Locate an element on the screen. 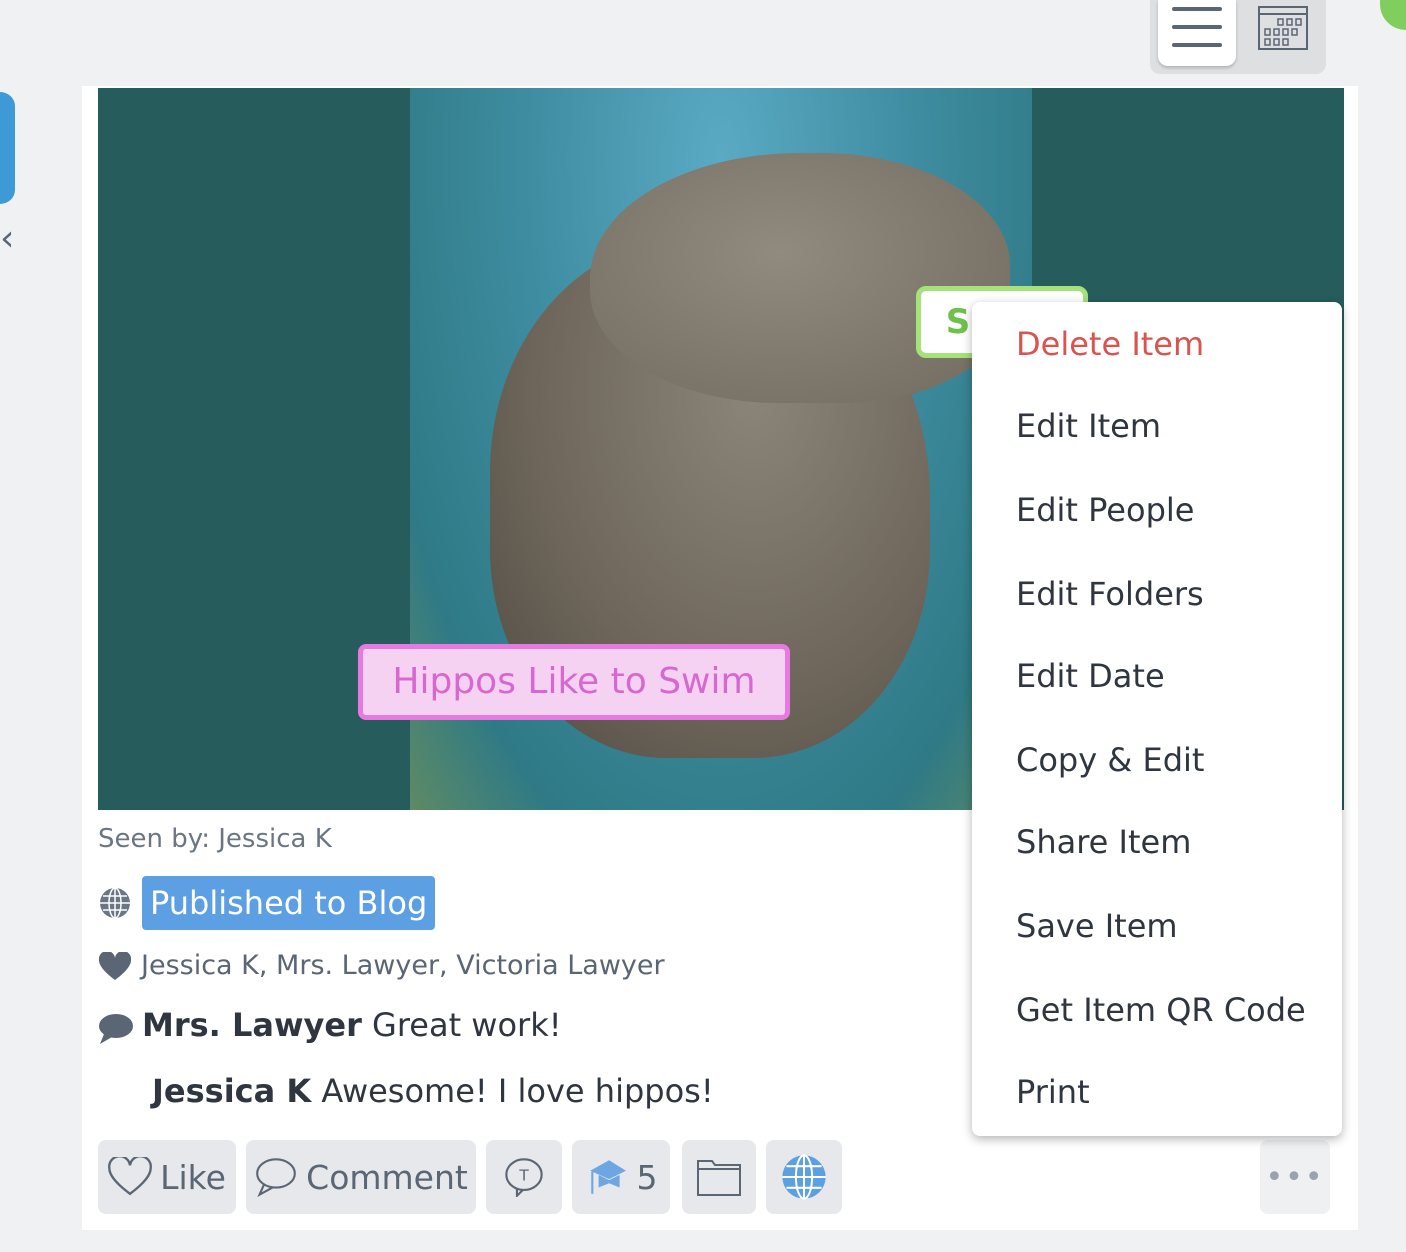  folder-icon is located at coordinates (719, 1178).